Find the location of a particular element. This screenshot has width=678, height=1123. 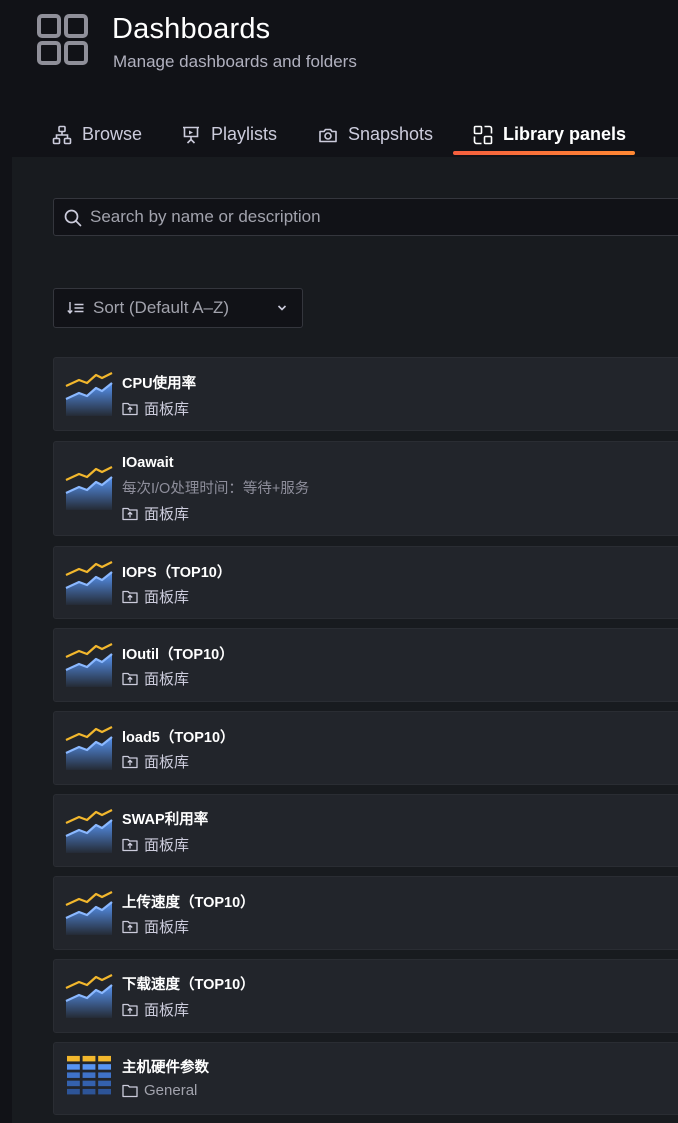

tab-browse: Browse is located at coordinates (97, 134).